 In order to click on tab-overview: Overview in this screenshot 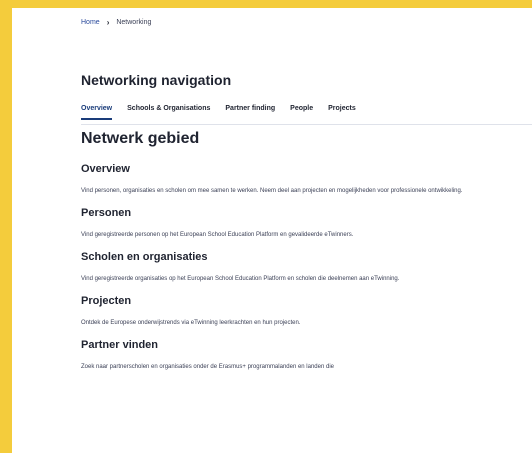, I will do `click(97, 111)`.